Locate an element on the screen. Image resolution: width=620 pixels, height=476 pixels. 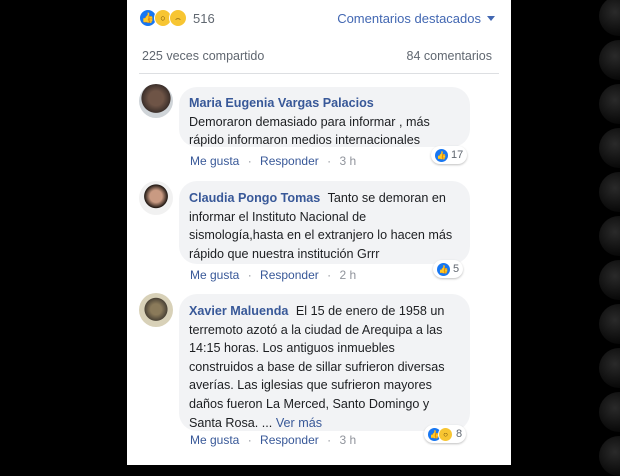
comment-reactions-badge: 👍 ○ 8 is located at coordinates (445, 434).